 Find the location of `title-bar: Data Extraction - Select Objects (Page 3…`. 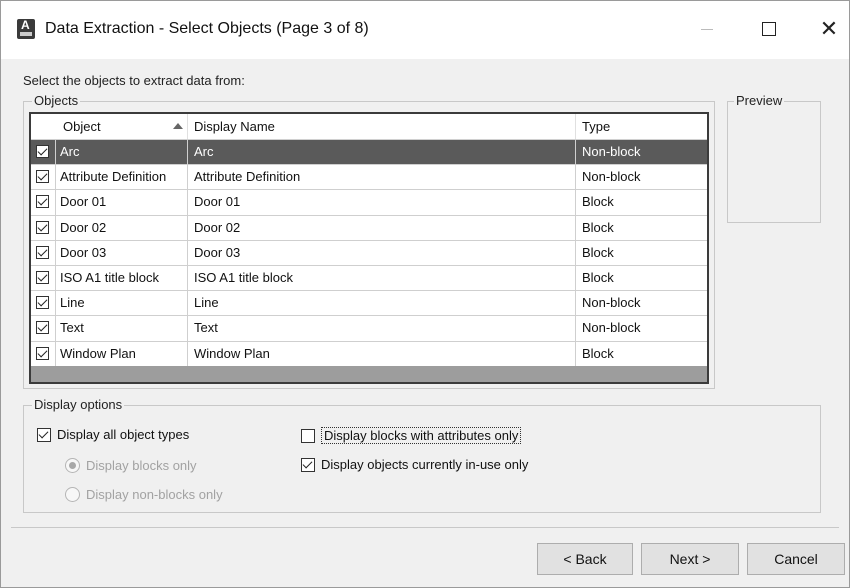

title-bar: Data Extraction - Select Objects (Page 3… is located at coordinates (425, 30).